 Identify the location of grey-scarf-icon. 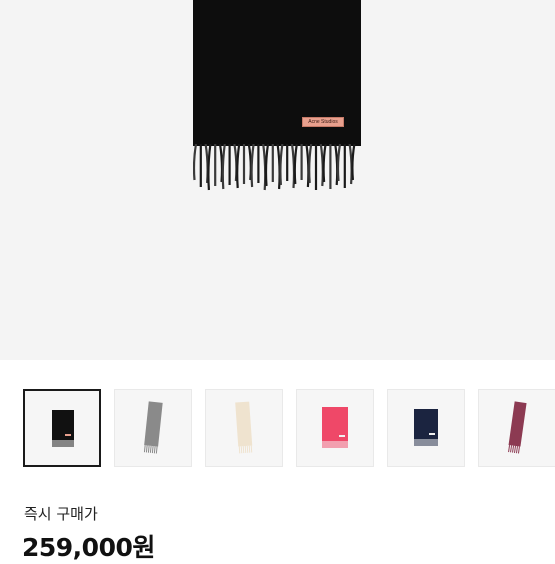
(153, 428).